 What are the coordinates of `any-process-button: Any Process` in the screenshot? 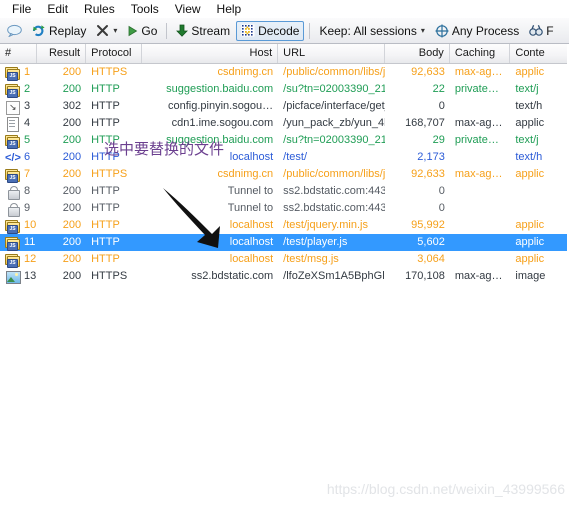 It's located at (477, 31).